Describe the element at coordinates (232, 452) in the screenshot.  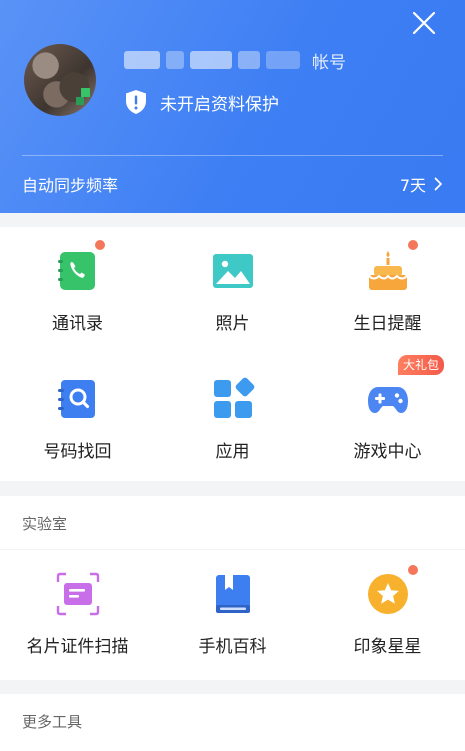
I see `grid-item-label: 应用` at that location.